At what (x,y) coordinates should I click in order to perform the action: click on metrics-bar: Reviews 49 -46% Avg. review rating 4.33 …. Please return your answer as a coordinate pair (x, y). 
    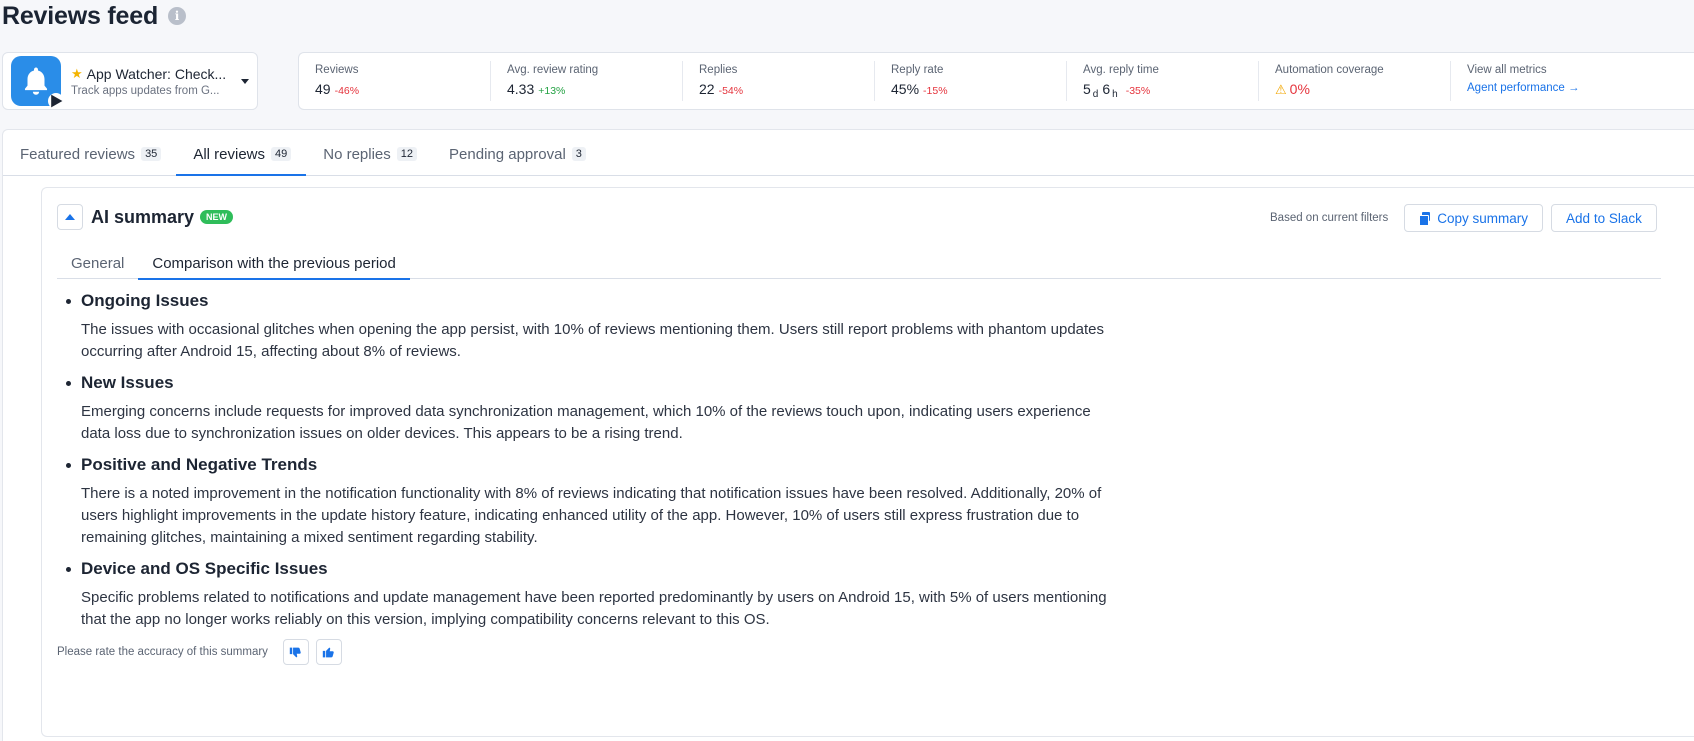
    Looking at the image, I should click on (996, 81).